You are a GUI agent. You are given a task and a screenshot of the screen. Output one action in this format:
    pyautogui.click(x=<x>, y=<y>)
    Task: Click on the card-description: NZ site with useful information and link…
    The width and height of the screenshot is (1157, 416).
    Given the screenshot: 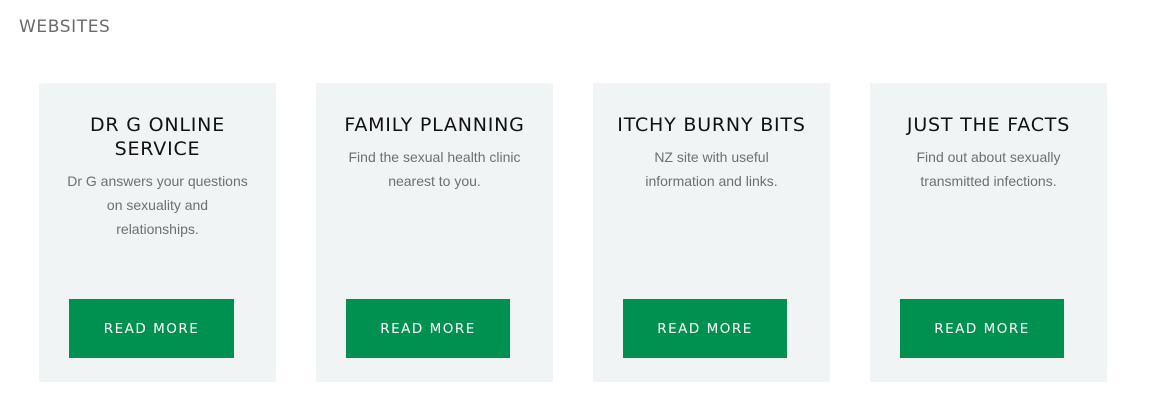 What is the action you would take?
    pyautogui.click(x=711, y=169)
    